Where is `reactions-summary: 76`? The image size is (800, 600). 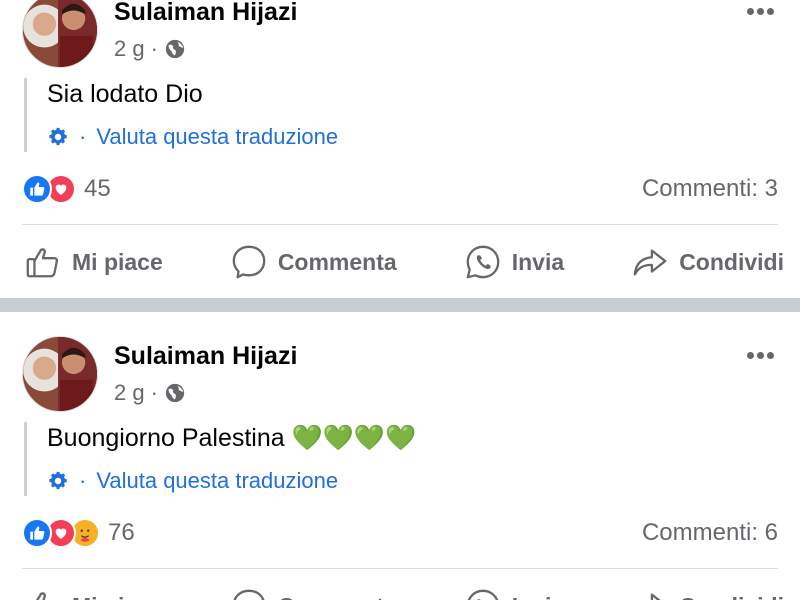 reactions-summary: 76 is located at coordinates (78, 533).